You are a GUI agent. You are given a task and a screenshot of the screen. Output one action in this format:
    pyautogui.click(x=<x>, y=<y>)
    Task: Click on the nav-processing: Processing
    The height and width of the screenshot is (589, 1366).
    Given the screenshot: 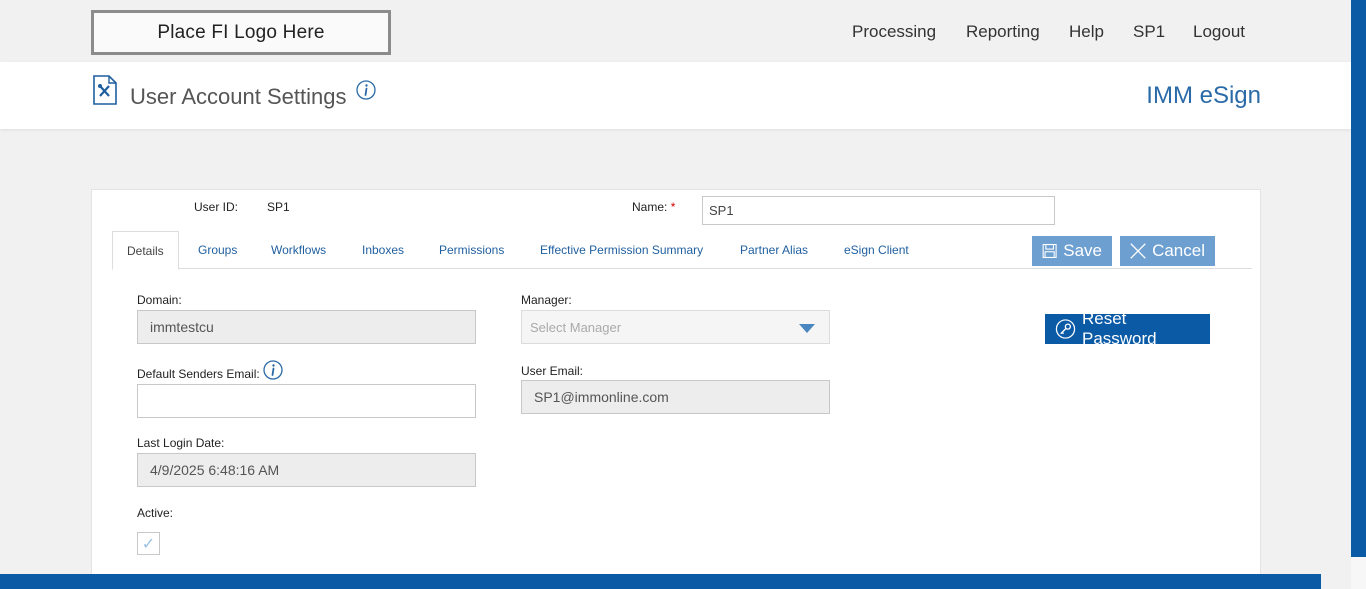 What is the action you would take?
    pyautogui.click(x=894, y=32)
    